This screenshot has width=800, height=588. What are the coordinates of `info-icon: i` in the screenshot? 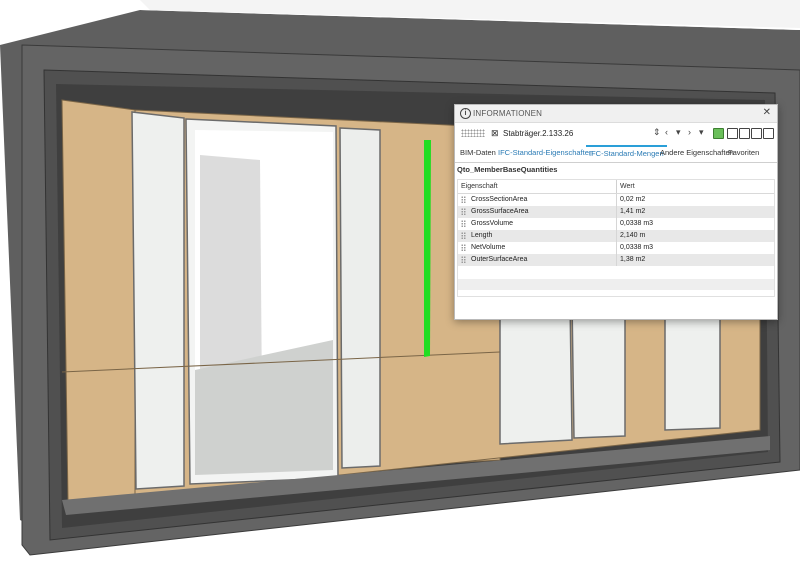 It's located at (465, 113).